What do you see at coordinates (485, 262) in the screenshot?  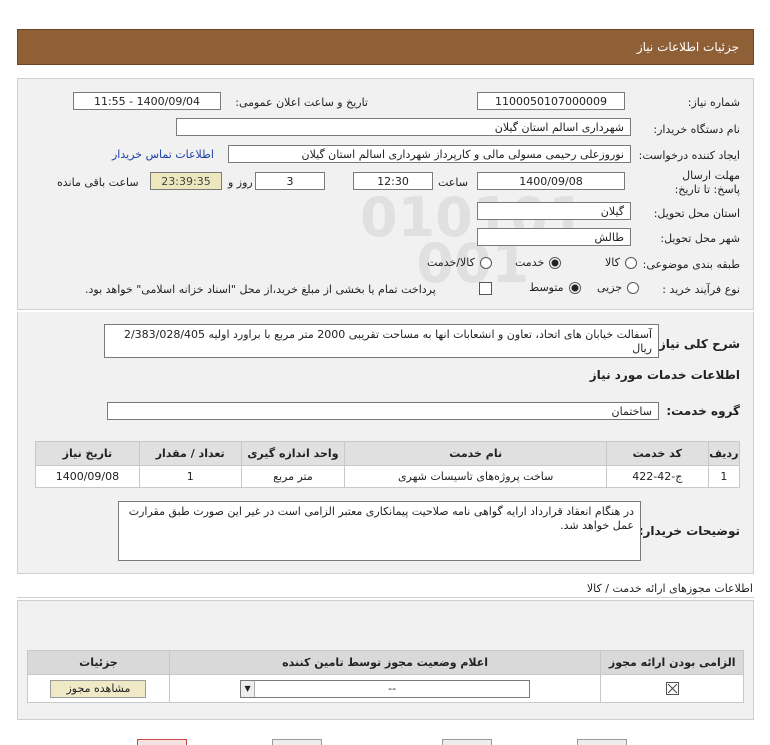 I see `category-goods-service-radio` at bounding box center [485, 262].